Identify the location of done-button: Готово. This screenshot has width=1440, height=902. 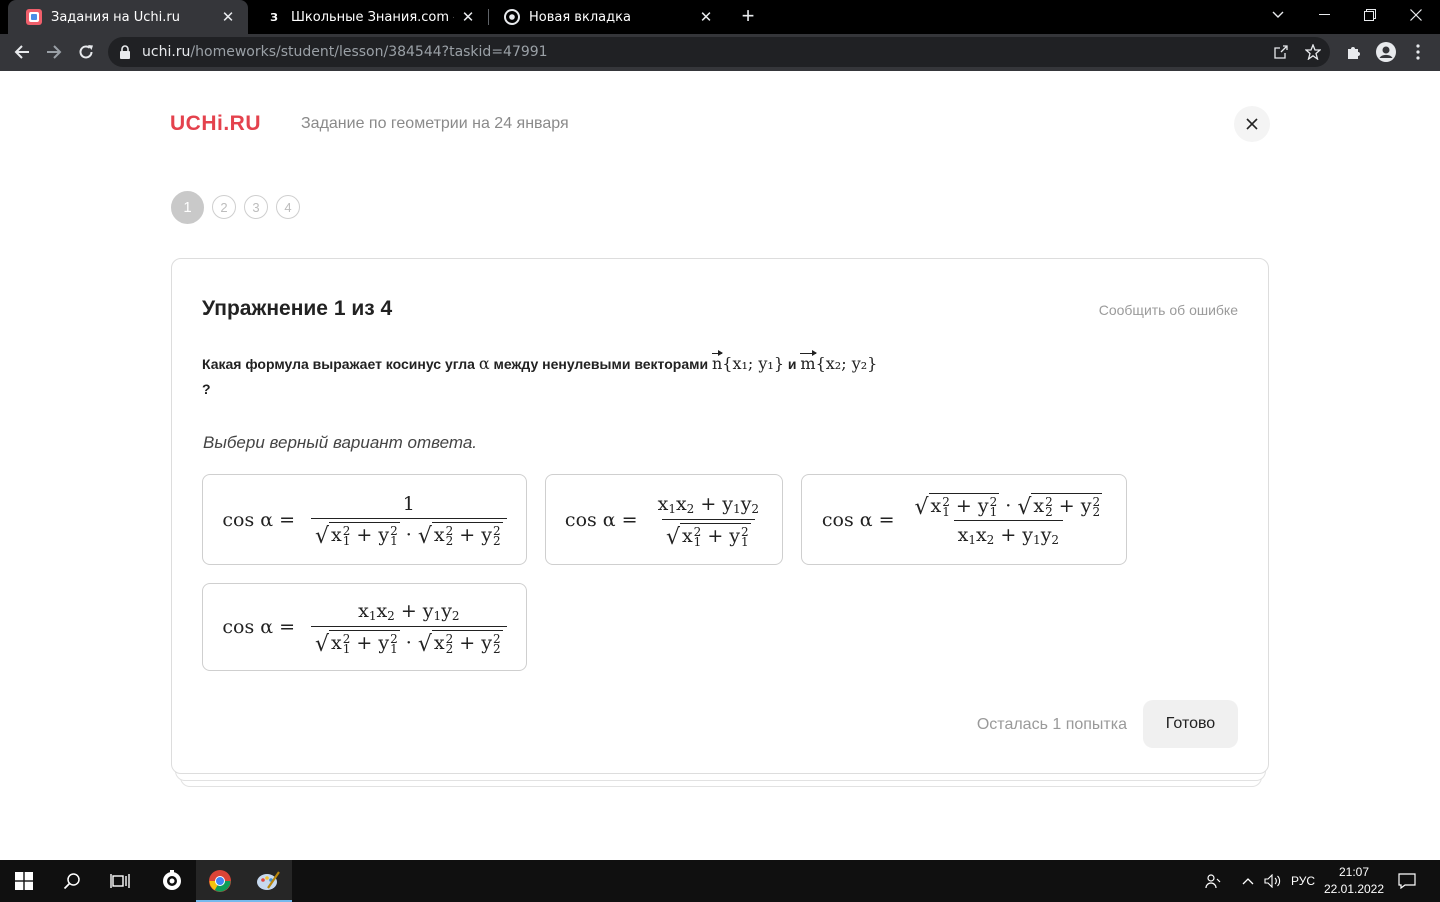
(1190, 724).